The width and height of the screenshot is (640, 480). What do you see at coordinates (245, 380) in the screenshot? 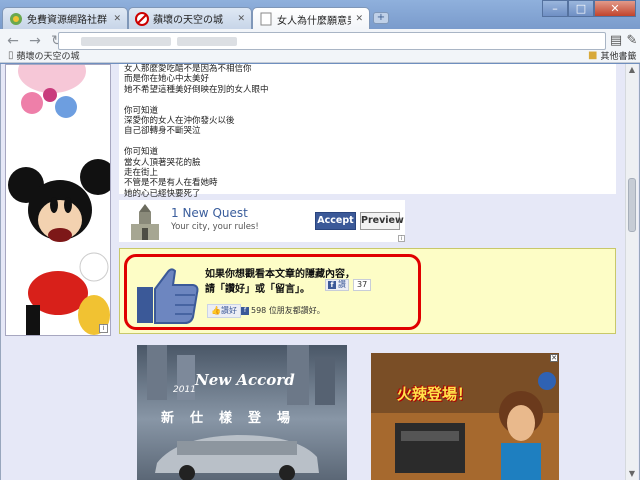
I see `accord-model-name: New Accord` at bounding box center [245, 380].